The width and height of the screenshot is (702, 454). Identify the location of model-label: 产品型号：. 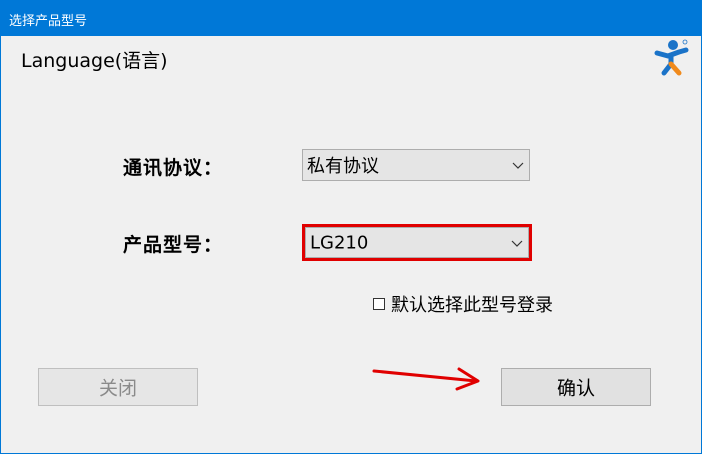
(173, 245).